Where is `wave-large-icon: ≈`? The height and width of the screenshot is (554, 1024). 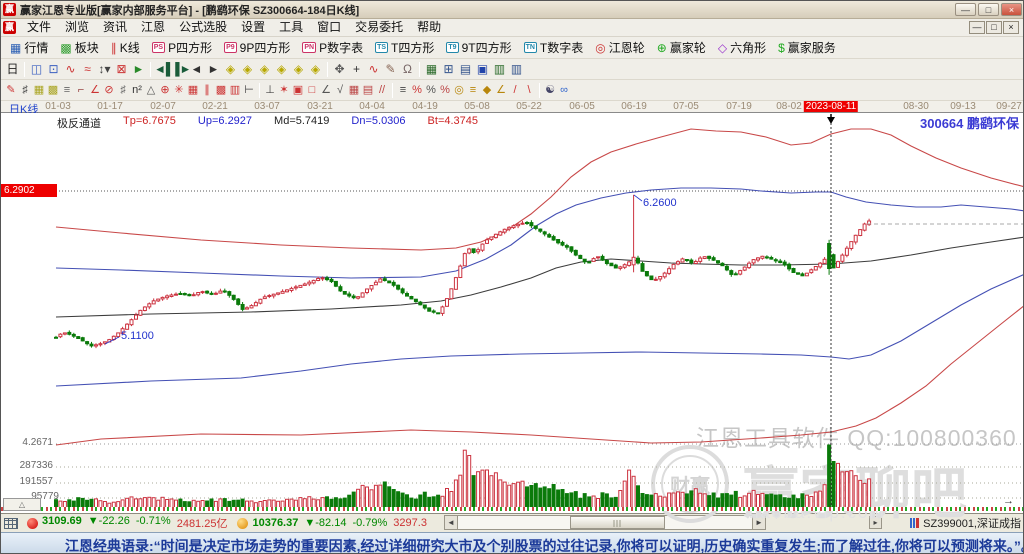 wave-large-icon: ≈ is located at coordinates (87, 69).